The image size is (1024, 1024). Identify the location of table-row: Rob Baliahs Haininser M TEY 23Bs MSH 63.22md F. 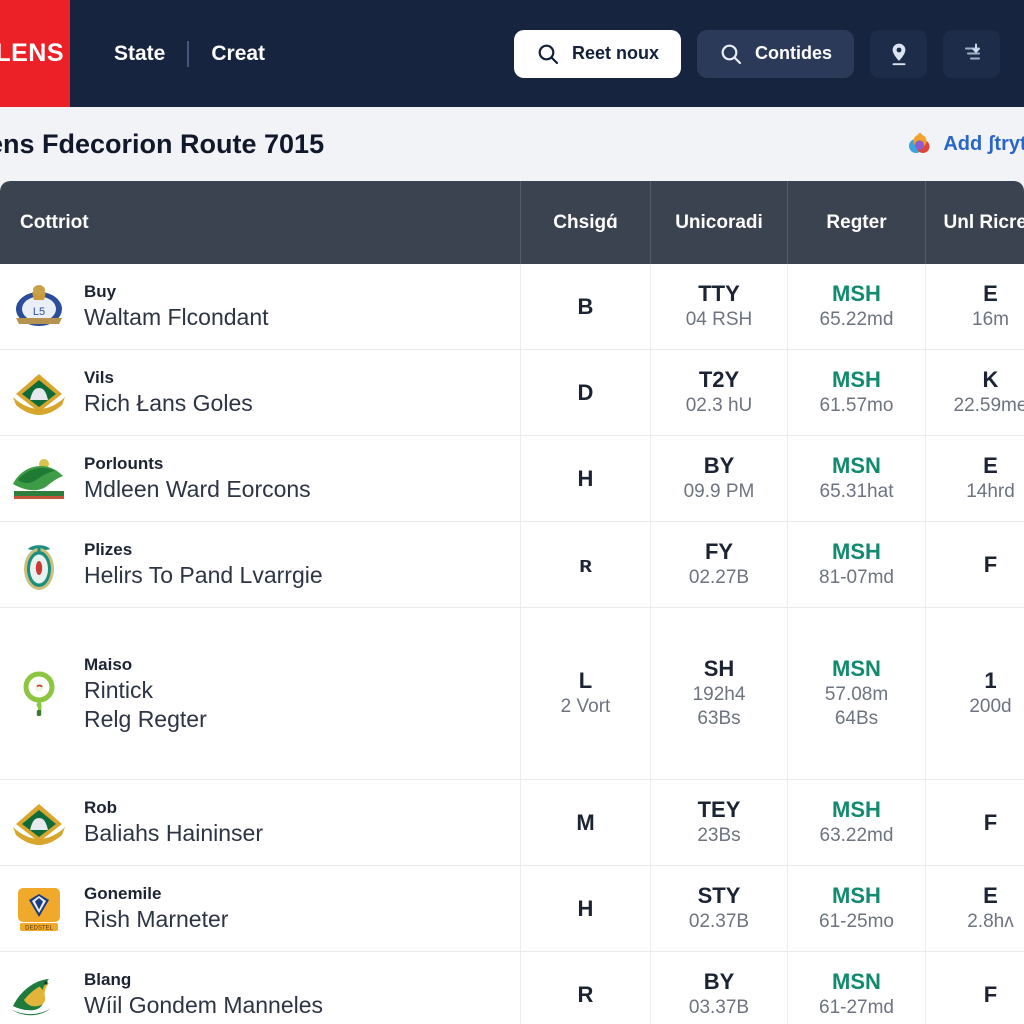
(512, 823).